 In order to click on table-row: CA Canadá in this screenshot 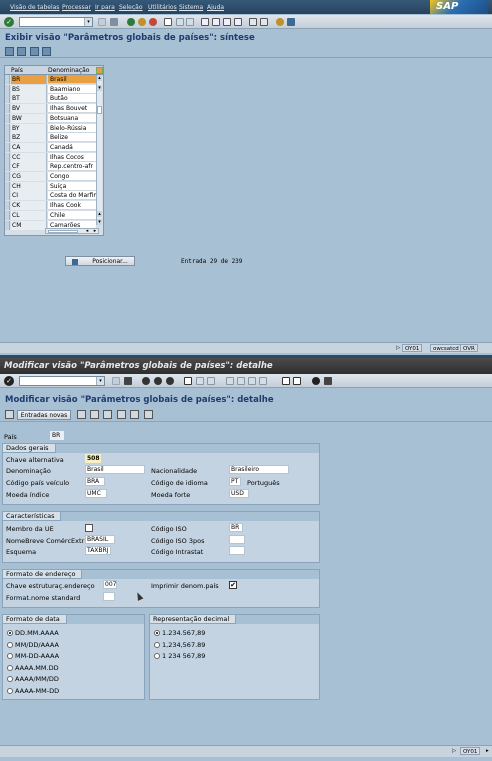, I will do `click(51, 147)`.